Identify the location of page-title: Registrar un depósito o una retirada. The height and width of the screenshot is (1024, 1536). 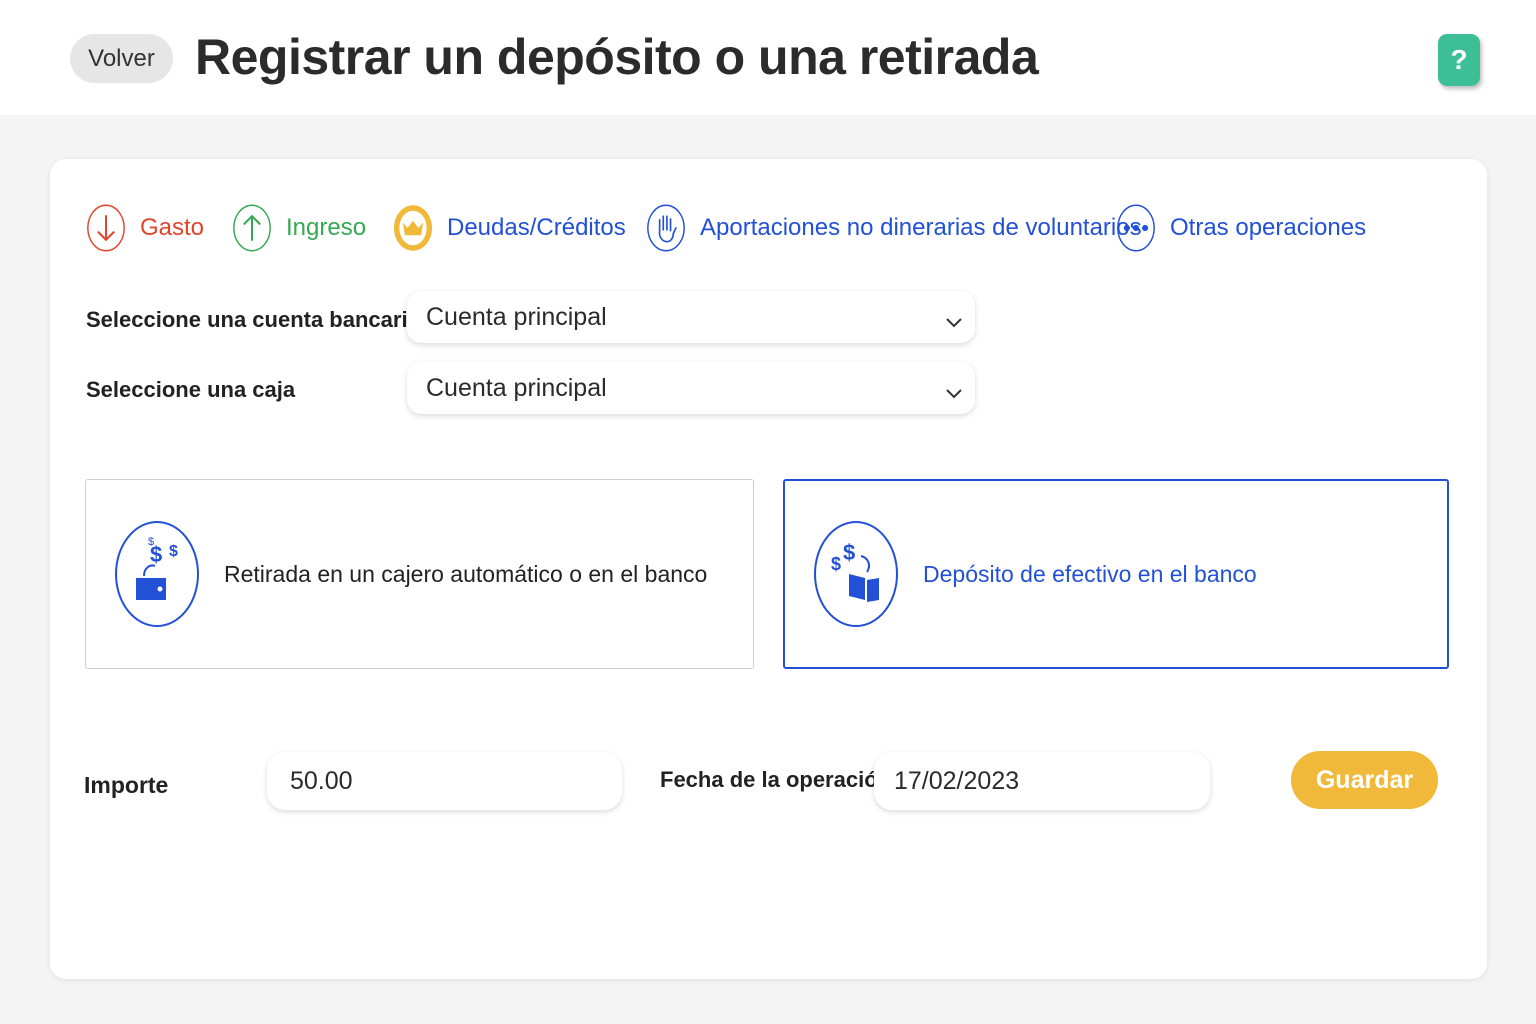
(617, 57).